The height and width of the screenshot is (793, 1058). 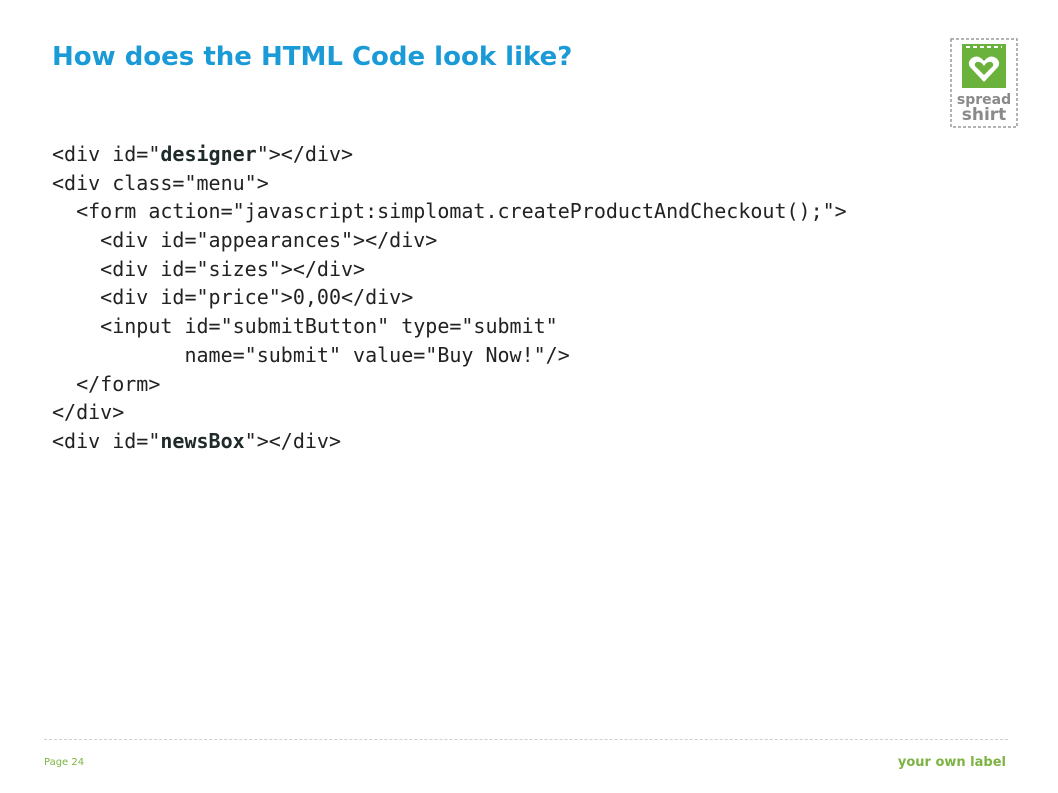 I want to click on code-line: <div id="appearances"></div>, so click(x=449, y=240).